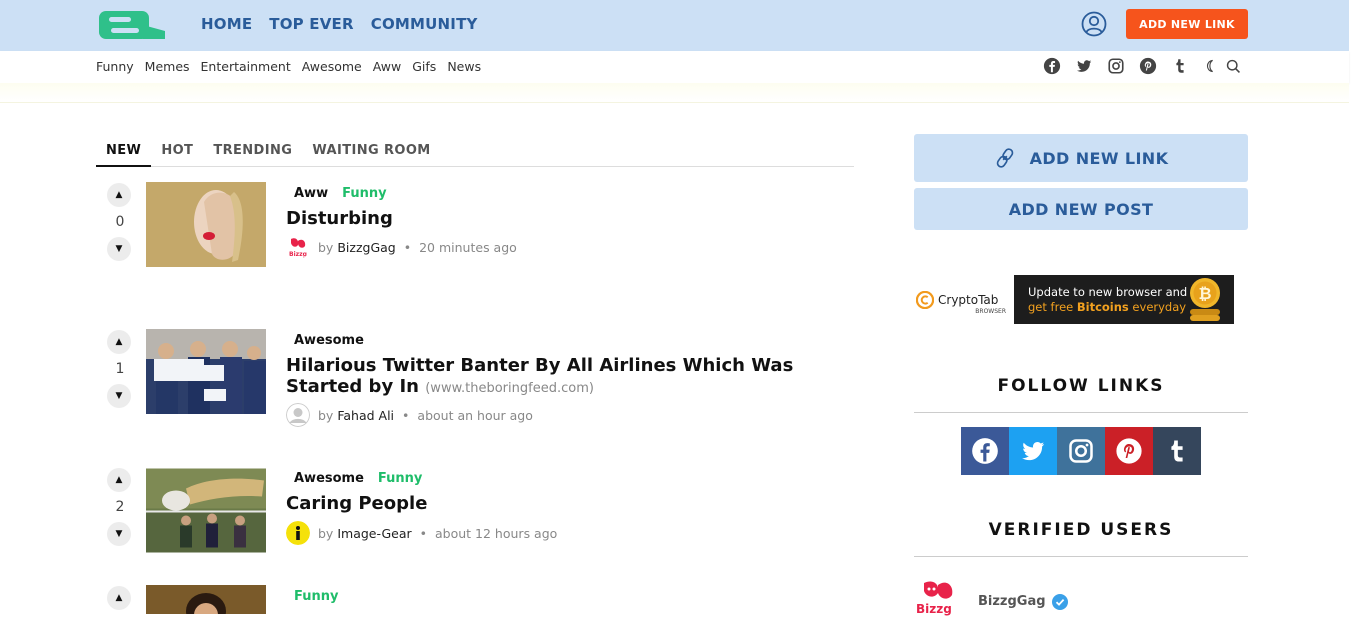 This screenshot has width=1357, height=619. Describe the element at coordinates (990, 311) in the screenshot. I see `ad-brand-sub: BROWSER` at that location.